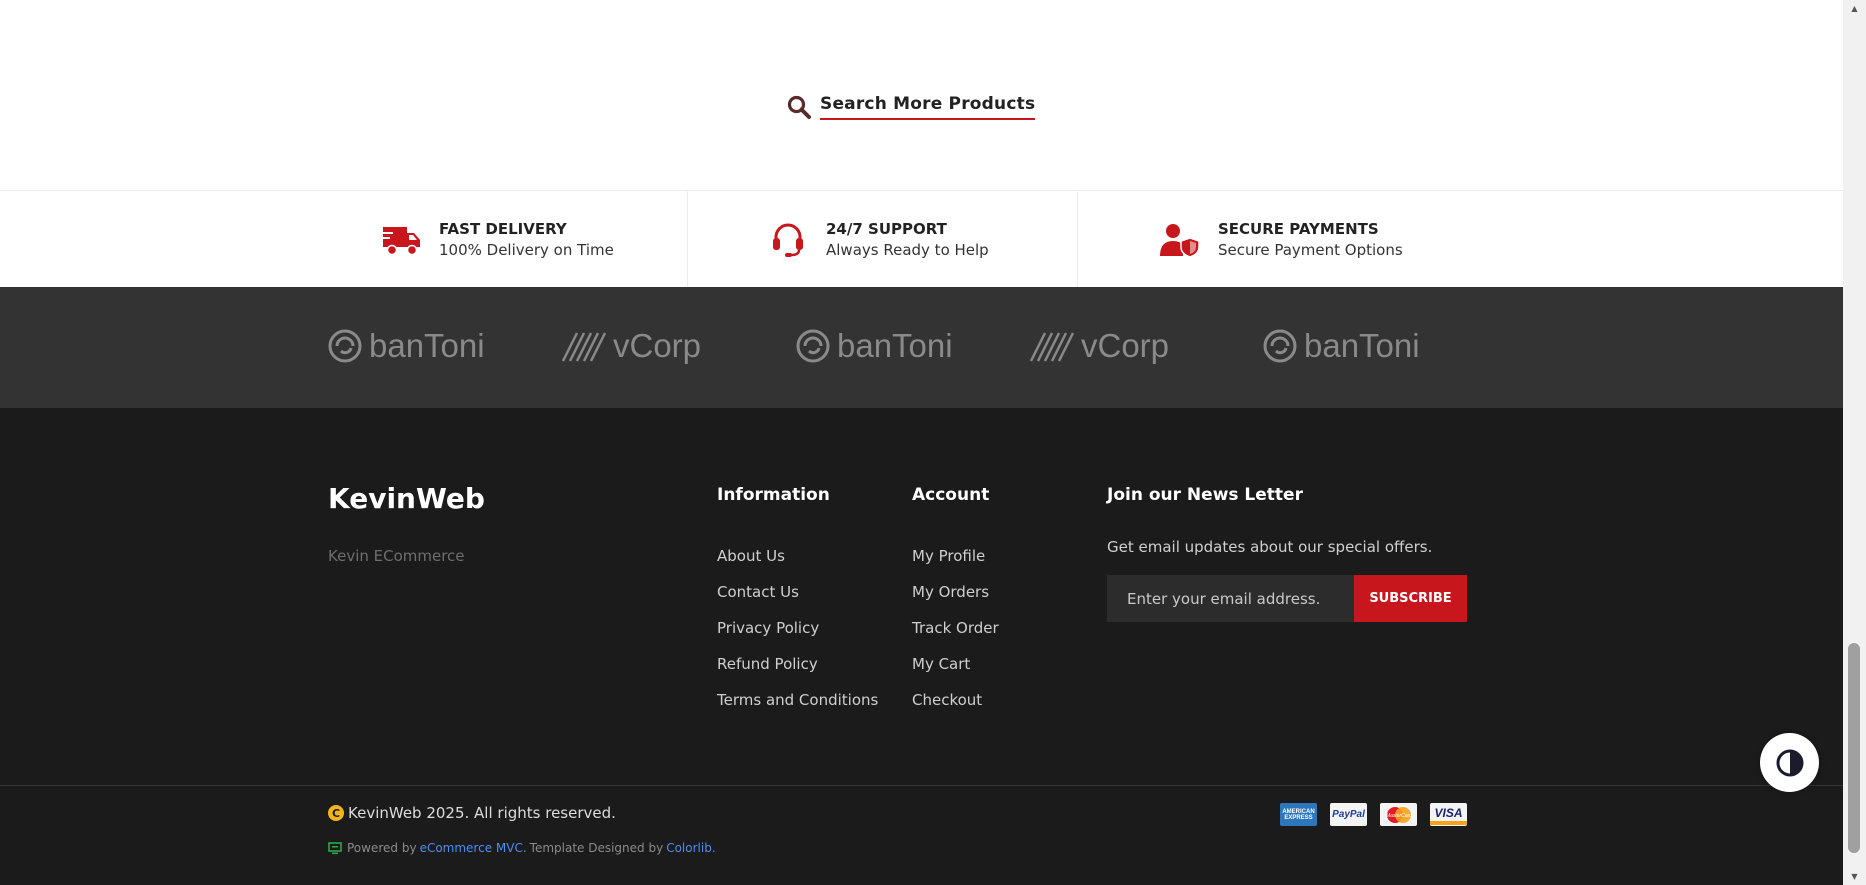 The image size is (1866, 885). I want to click on account-heading: Account, so click(951, 495).